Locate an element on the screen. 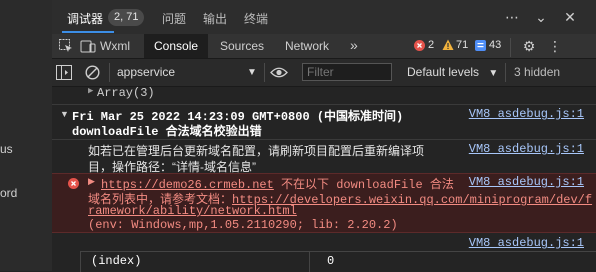 The height and width of the screenshot is (272, 596). chevron-down-icon: ⌄ is located at coordinates (541, 17).